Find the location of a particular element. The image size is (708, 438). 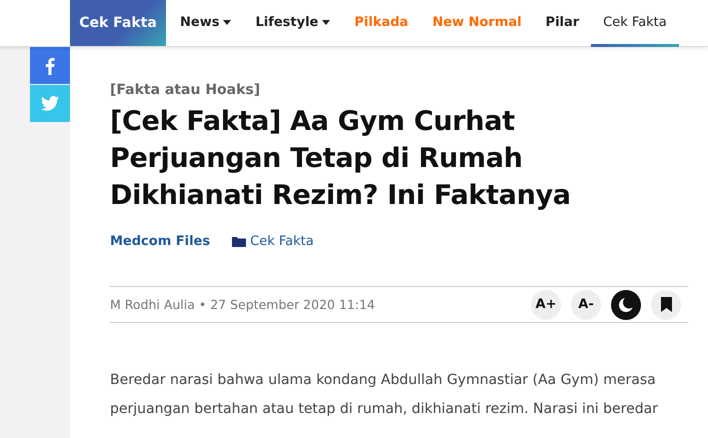

bookmark-button is located at coordinates (666, 305).